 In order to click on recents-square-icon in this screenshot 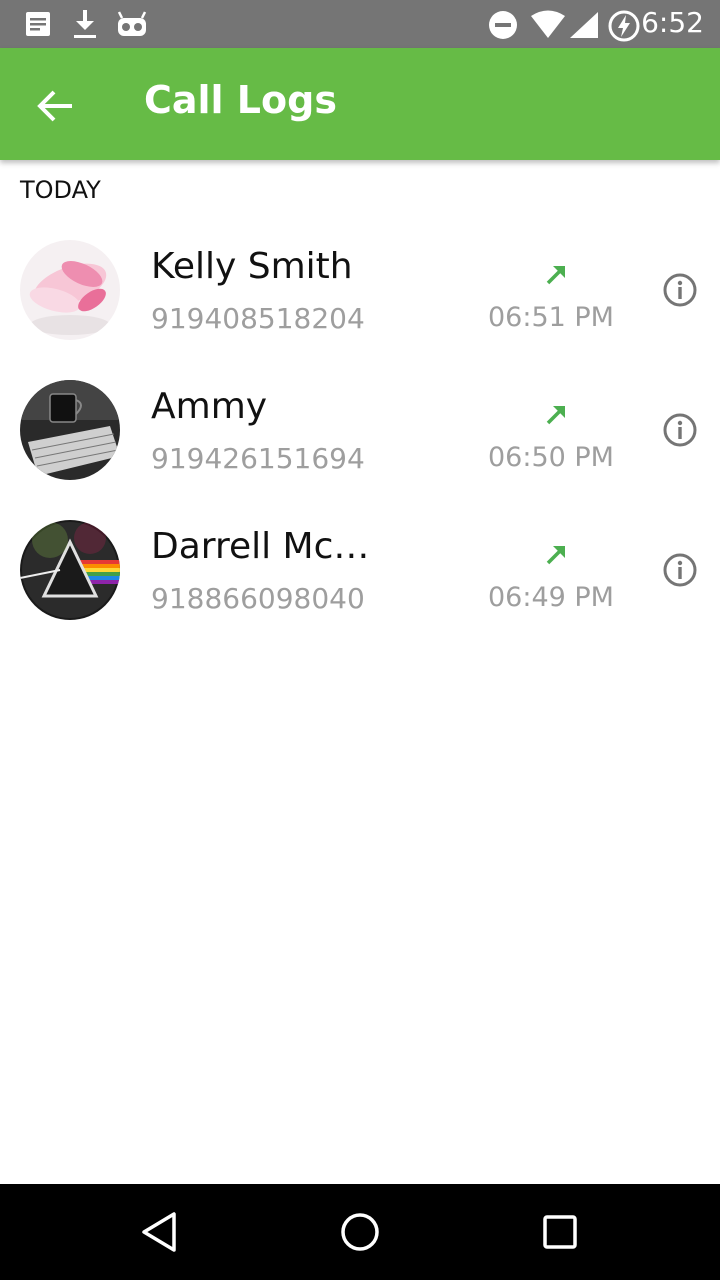, I will do `click(560, 1232)`.